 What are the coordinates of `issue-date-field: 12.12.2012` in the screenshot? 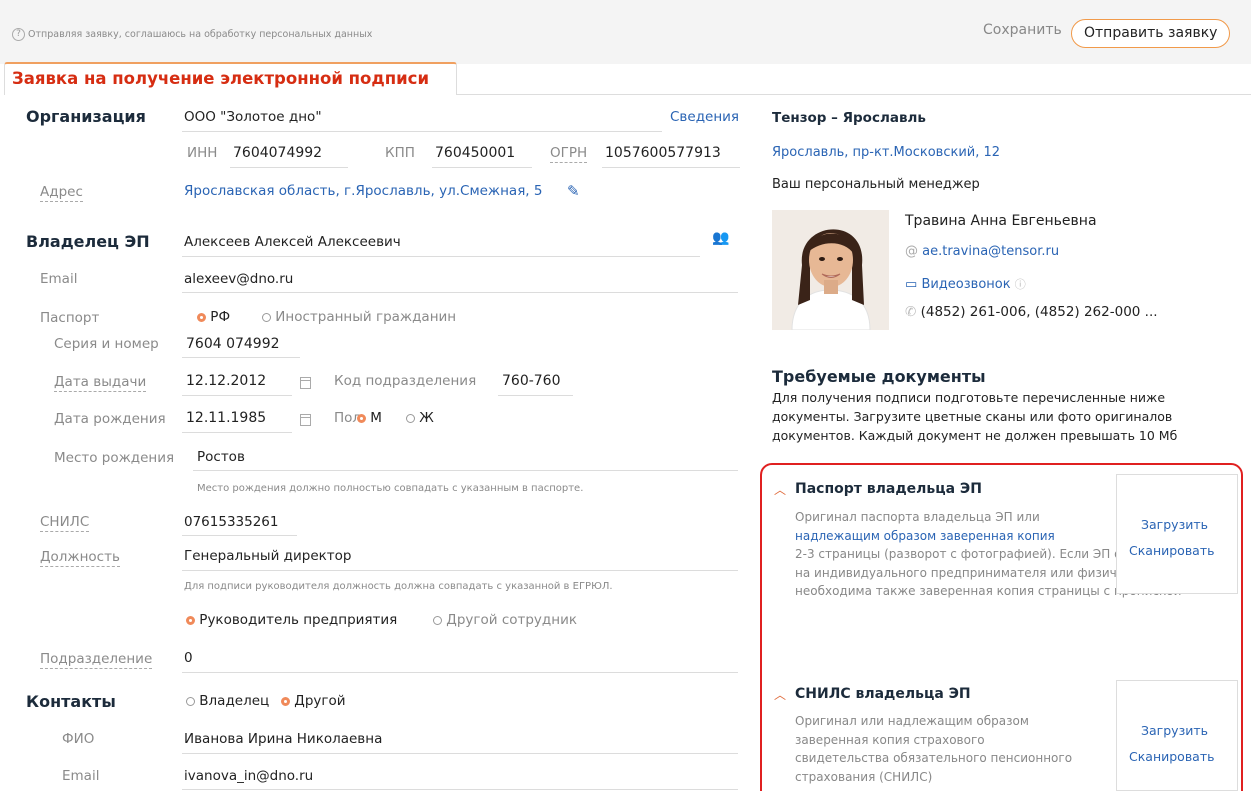 It's located at (226, 381).